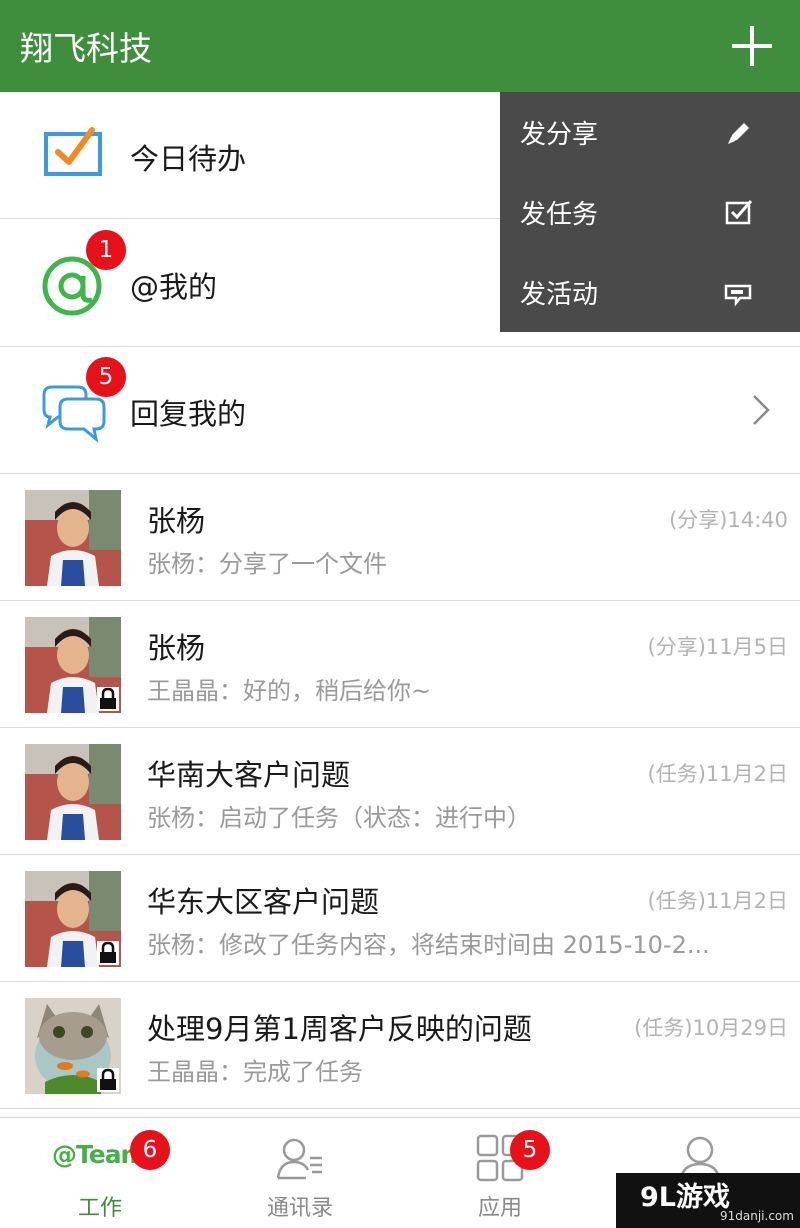 The width and height of the screenshot is (800, 1228). I want to click on tab-label: 应用, so click(499, 1208).